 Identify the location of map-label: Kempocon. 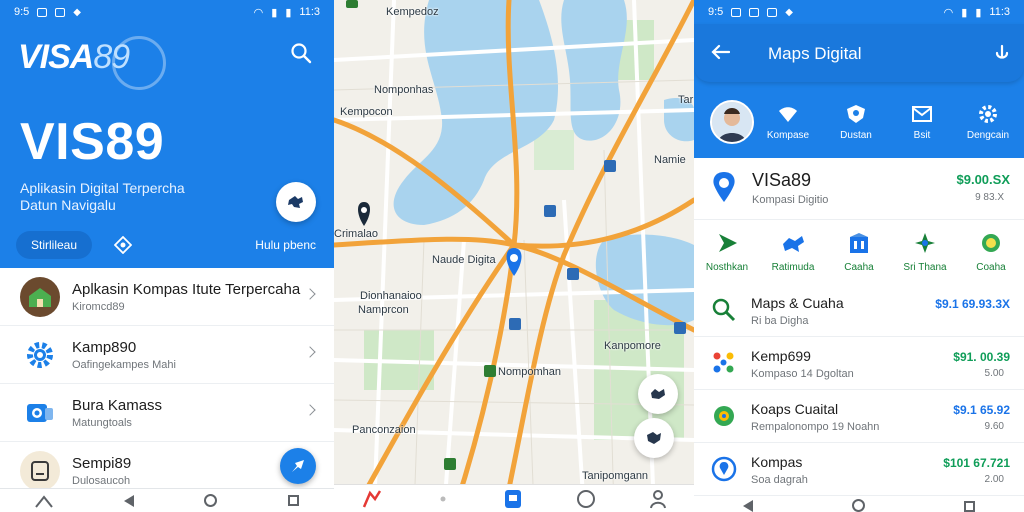
(366, 112).